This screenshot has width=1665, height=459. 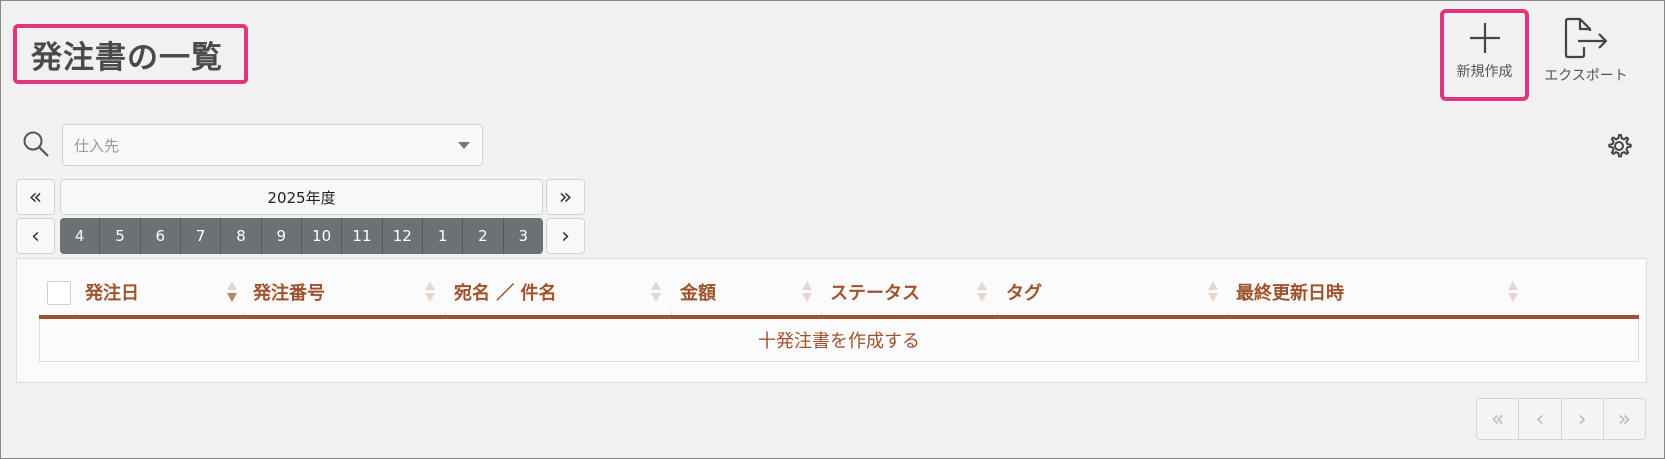 What do you see at coordinates (59, 293) in the screenshot?
I see `select-all-checkbox` at bounding box center [59, 293].